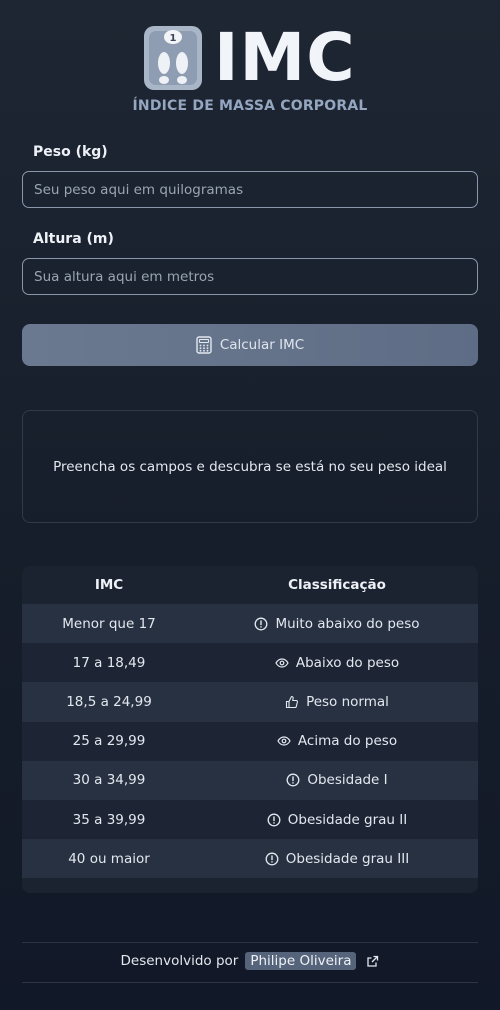 The image size is (500, 1010). What do you see at coordinates (250, 106) in the screenshot?
I see `app-subtitle: ÍNDICE DE MASSA CORPORAL` at bounding box center [250, 106].